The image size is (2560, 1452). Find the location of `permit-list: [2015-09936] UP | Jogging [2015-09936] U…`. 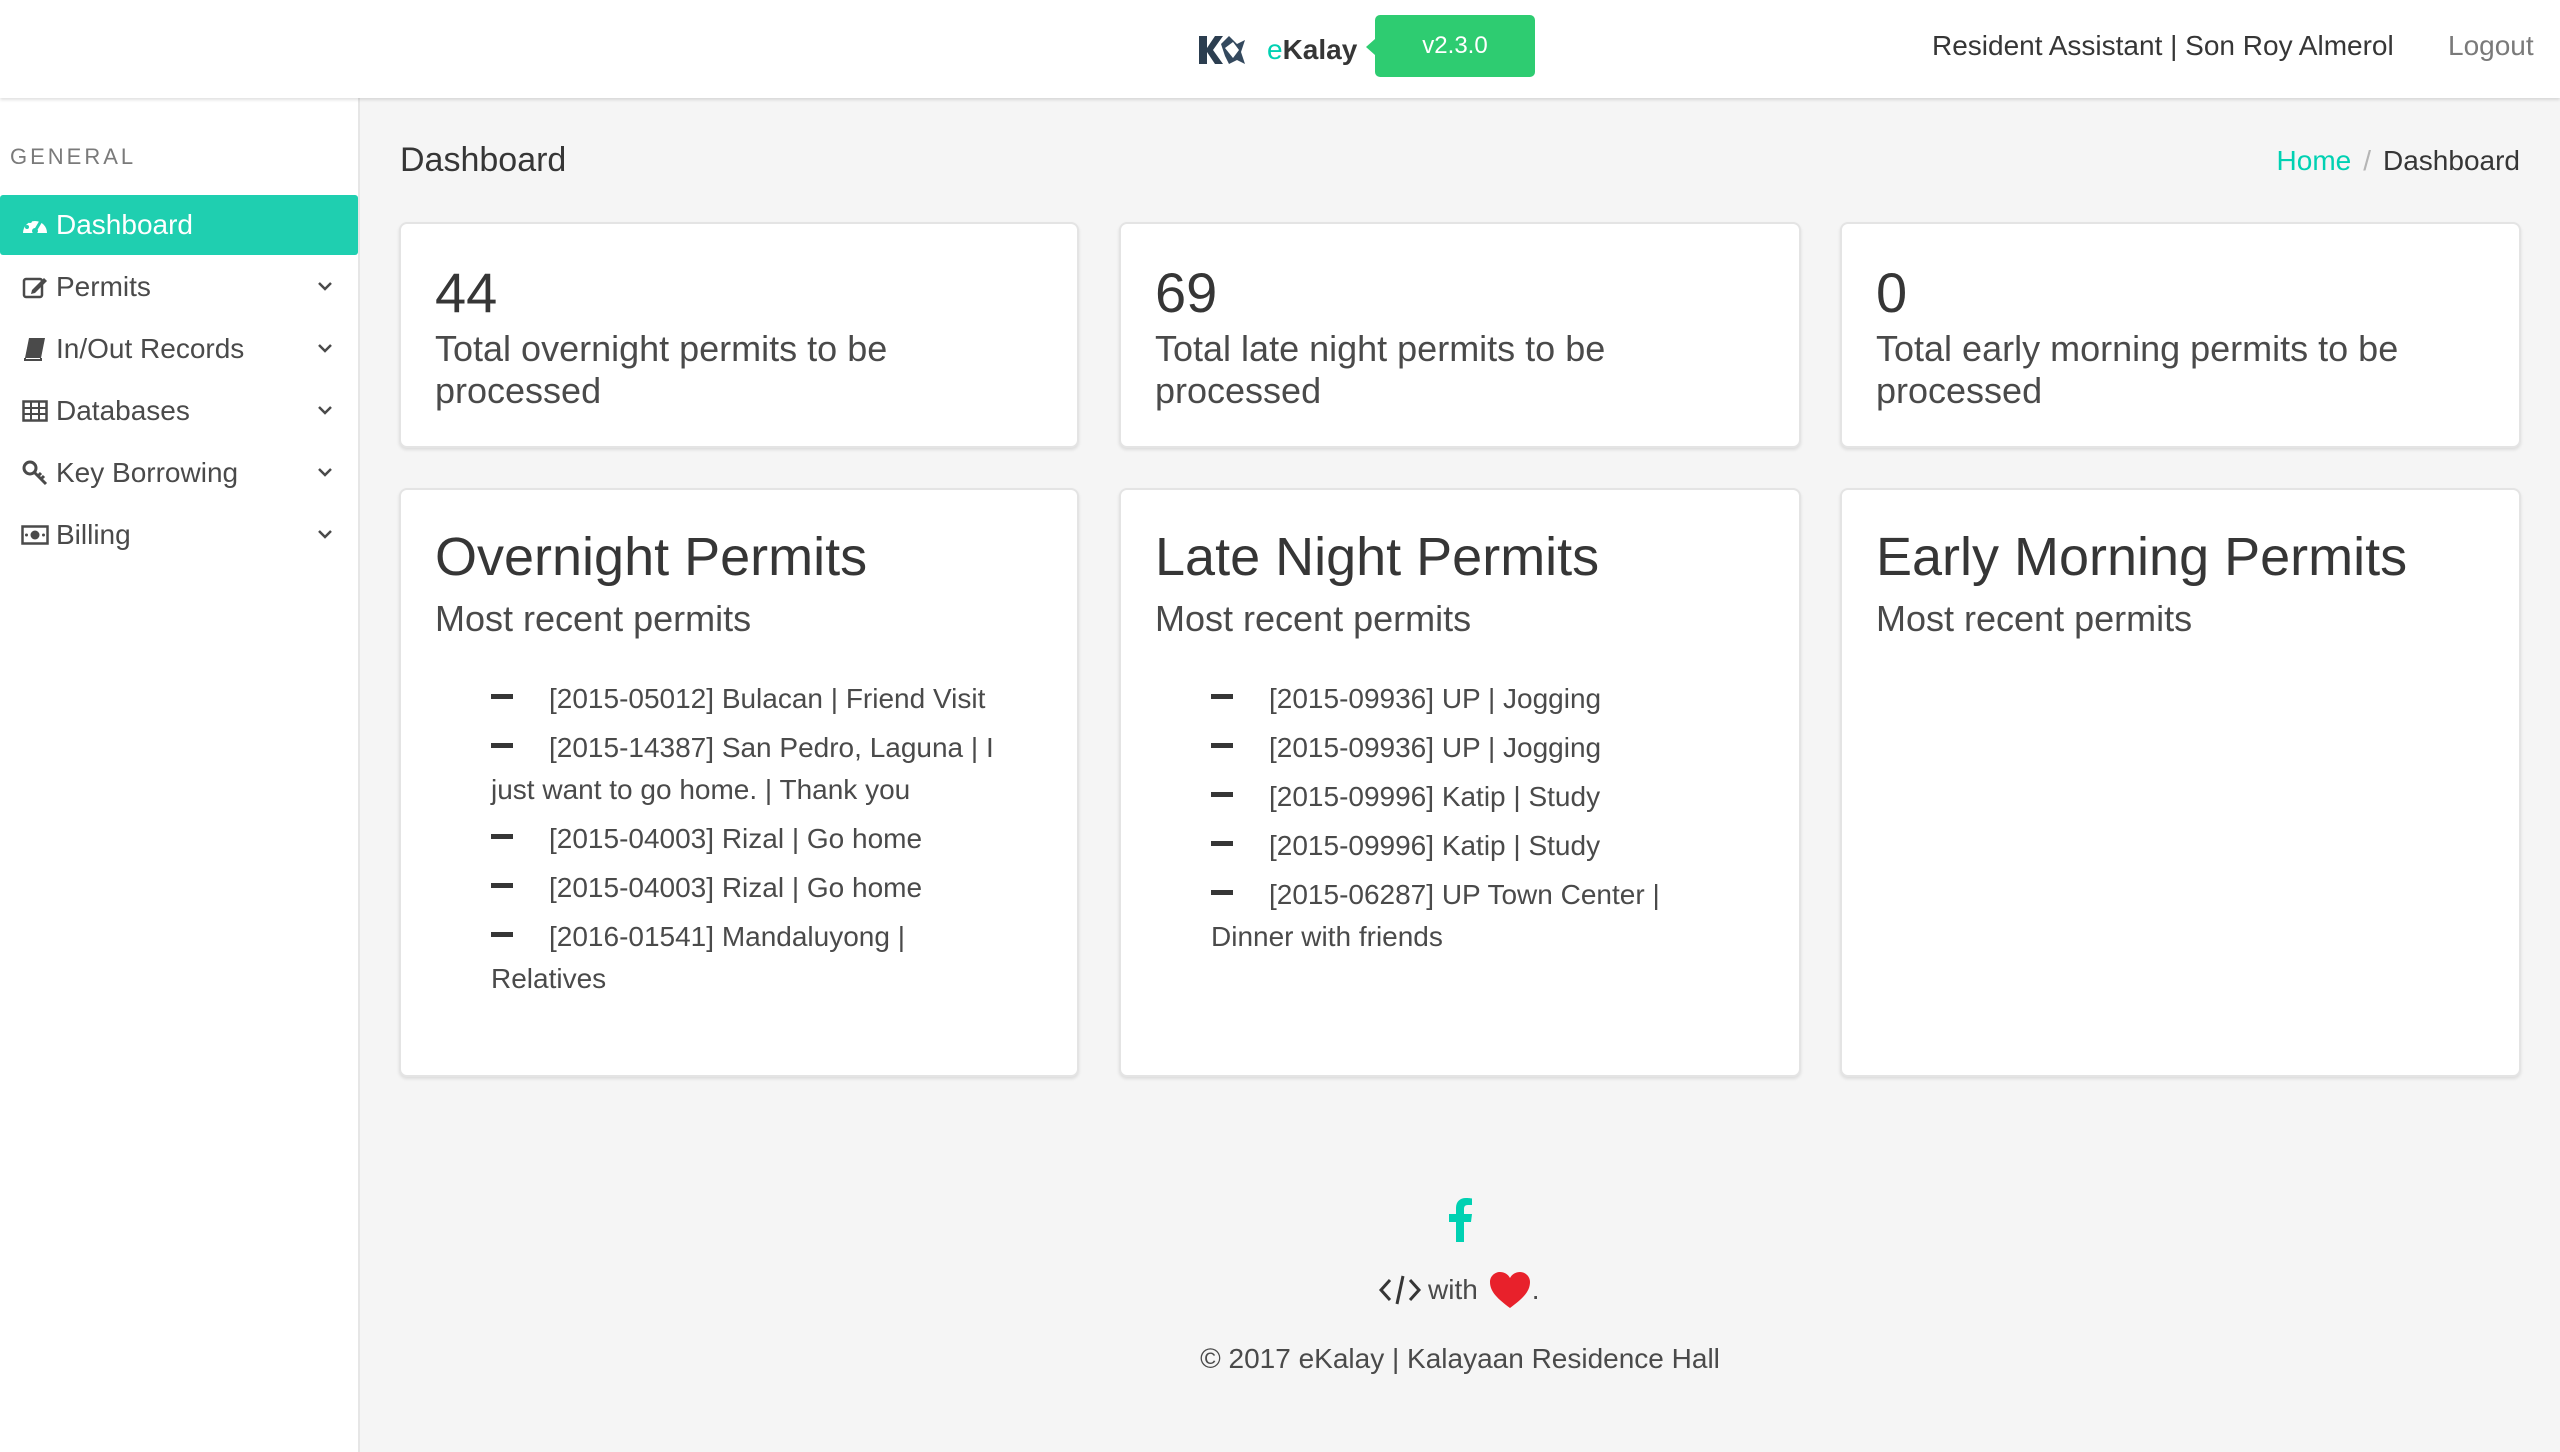

permit-list: [2015-09936] UP | Jogging [2015-09936] U… is located at coordinates (1471, 821).